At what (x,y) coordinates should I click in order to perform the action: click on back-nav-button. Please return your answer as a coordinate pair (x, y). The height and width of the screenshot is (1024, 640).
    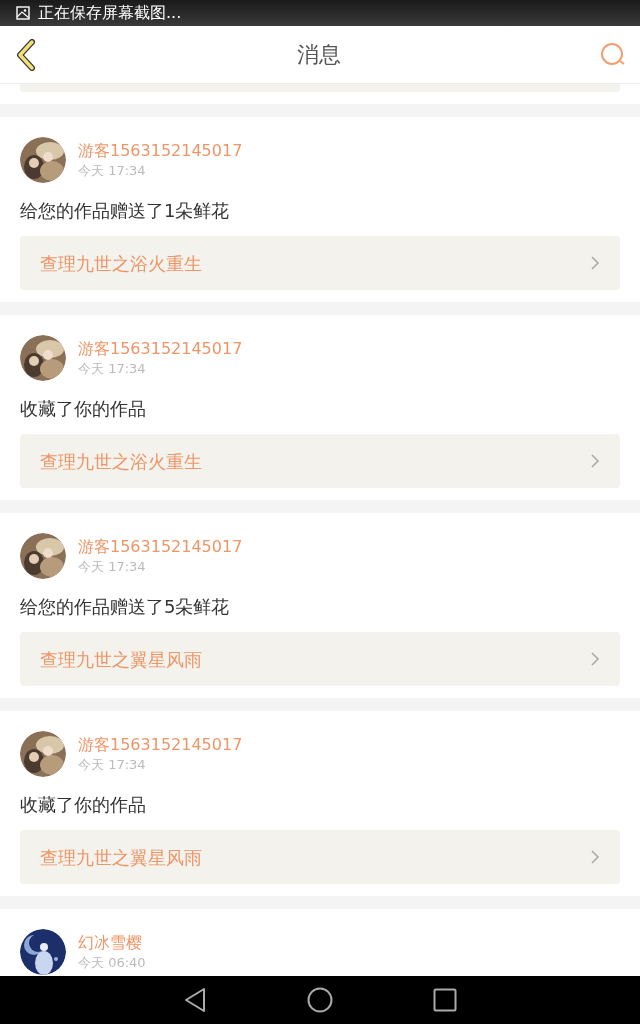
    Looking at the image, I should click on (195, 1000).